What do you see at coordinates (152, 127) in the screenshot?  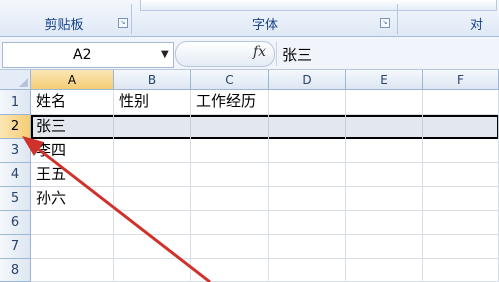 I see `cell-b2` at bounding box center [152, 127].